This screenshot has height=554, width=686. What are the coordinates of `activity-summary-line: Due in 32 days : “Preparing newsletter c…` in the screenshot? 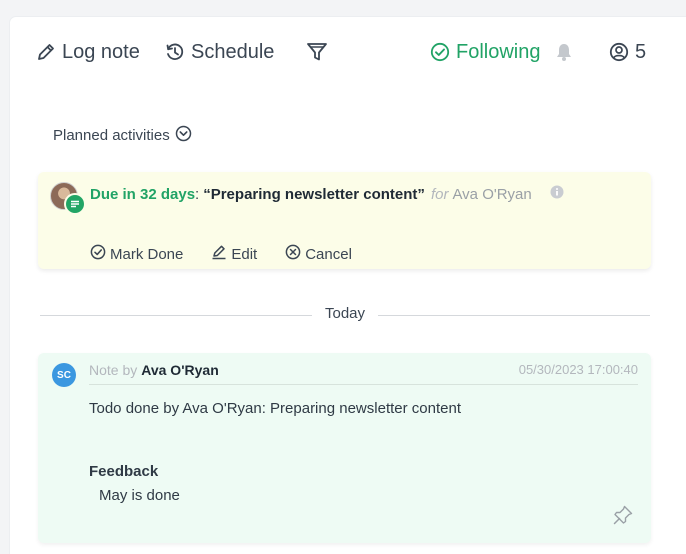 It's located at (327, 194).